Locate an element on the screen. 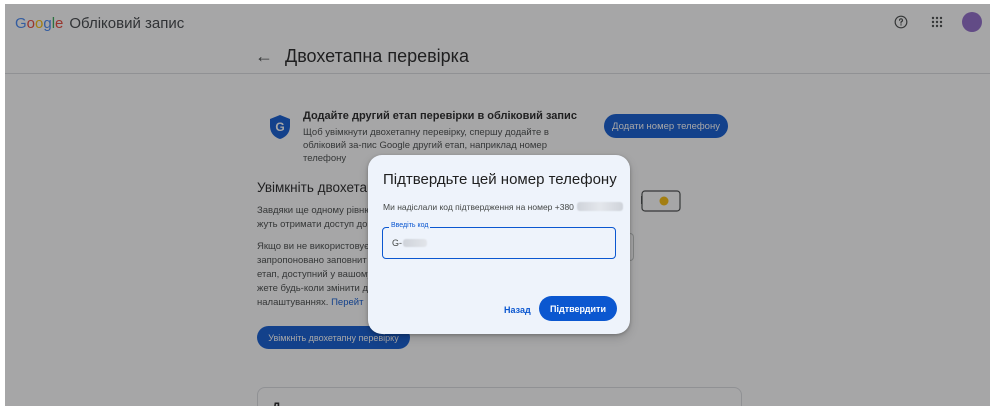  redacted-phone-number is located at coordinates (599, 206).